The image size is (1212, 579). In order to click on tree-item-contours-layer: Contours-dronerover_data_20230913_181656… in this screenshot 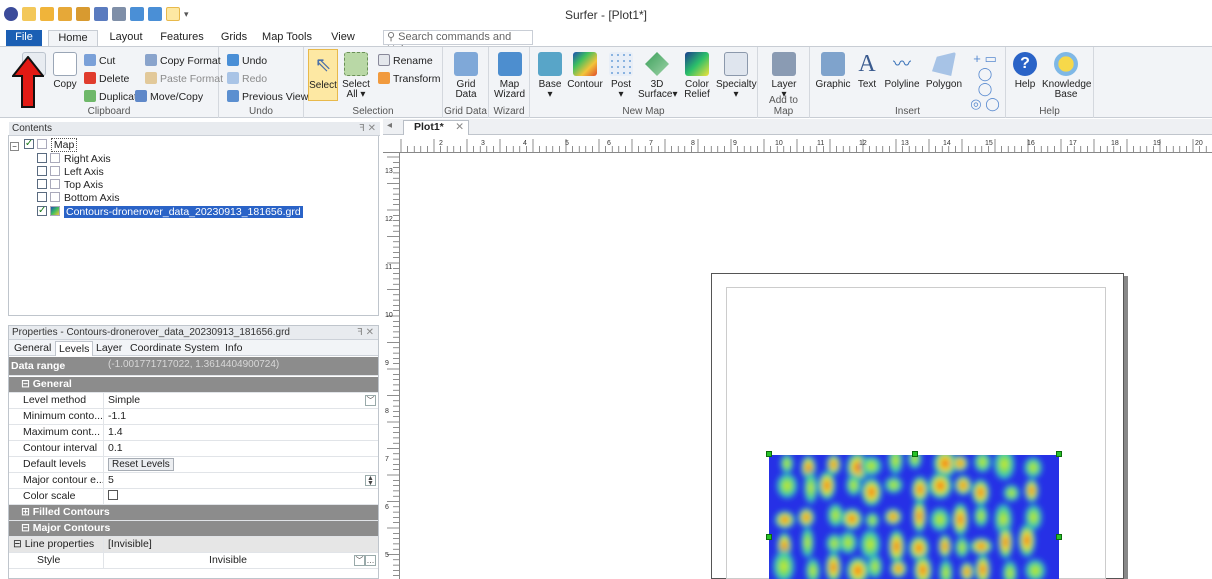, I will do `click(170, 211)`.